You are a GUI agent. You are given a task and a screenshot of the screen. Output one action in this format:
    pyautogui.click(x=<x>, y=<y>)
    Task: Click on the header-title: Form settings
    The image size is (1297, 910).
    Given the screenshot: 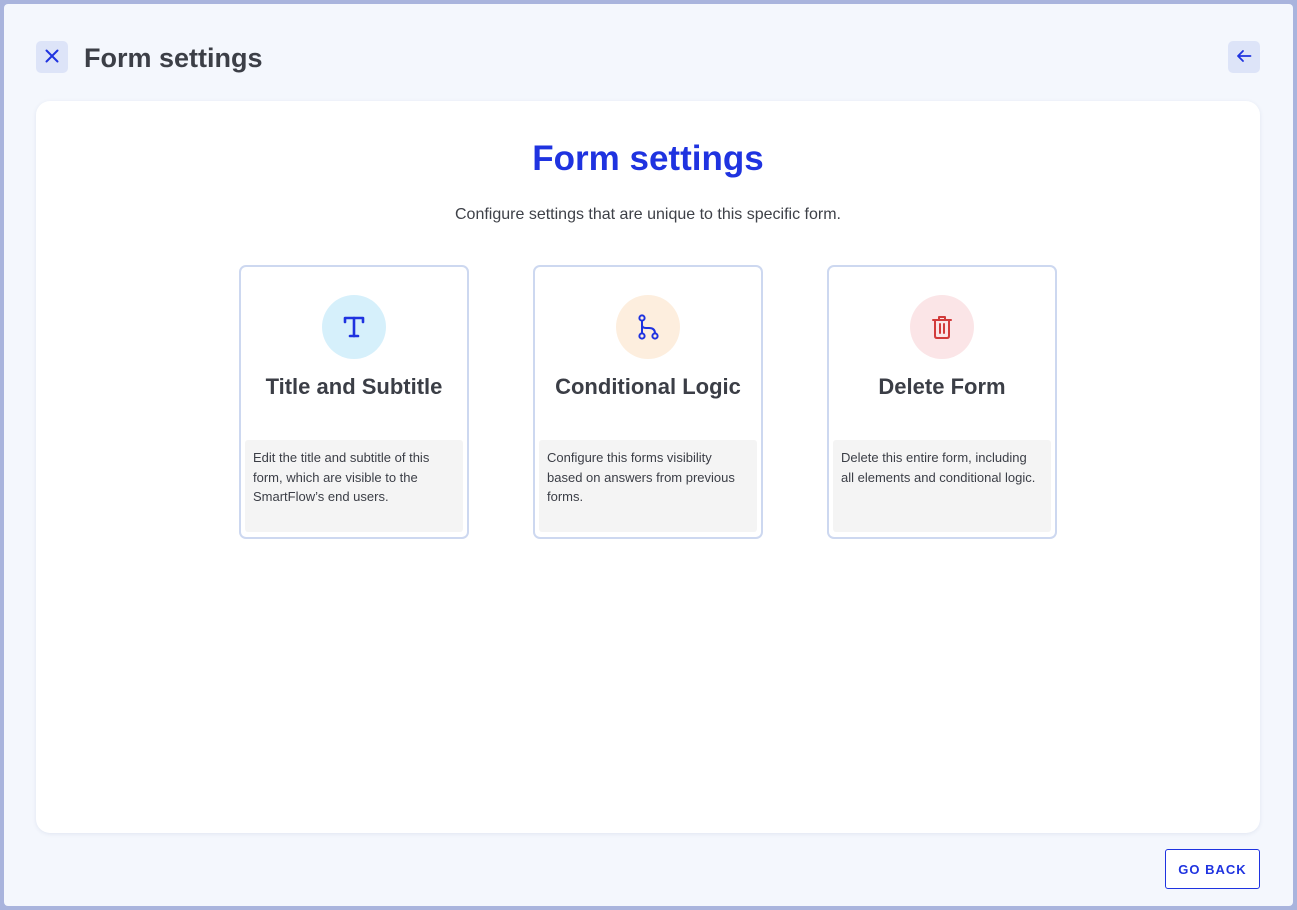 What is the action you would take?
    pyautogui.click(x=173, y=58)
    